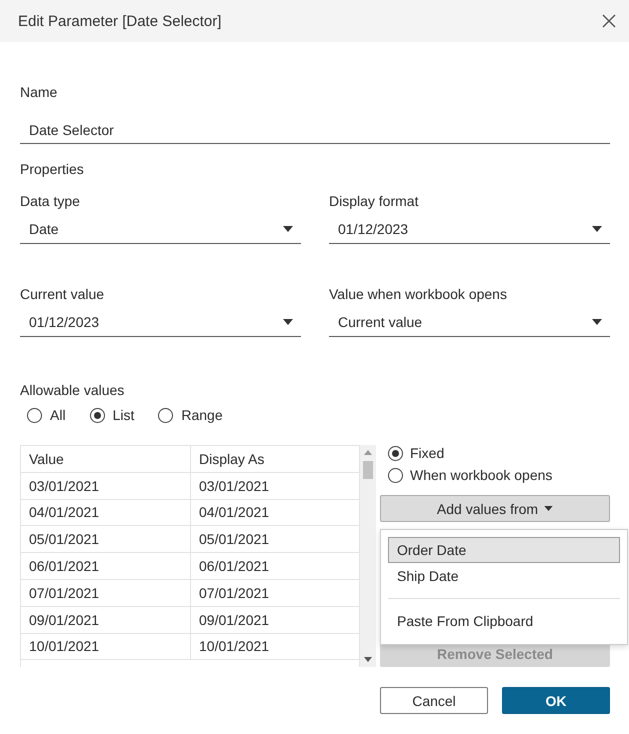 The image size is (629, 734). I want to click on table-cell: 10/01/2021, so click(274, 647).